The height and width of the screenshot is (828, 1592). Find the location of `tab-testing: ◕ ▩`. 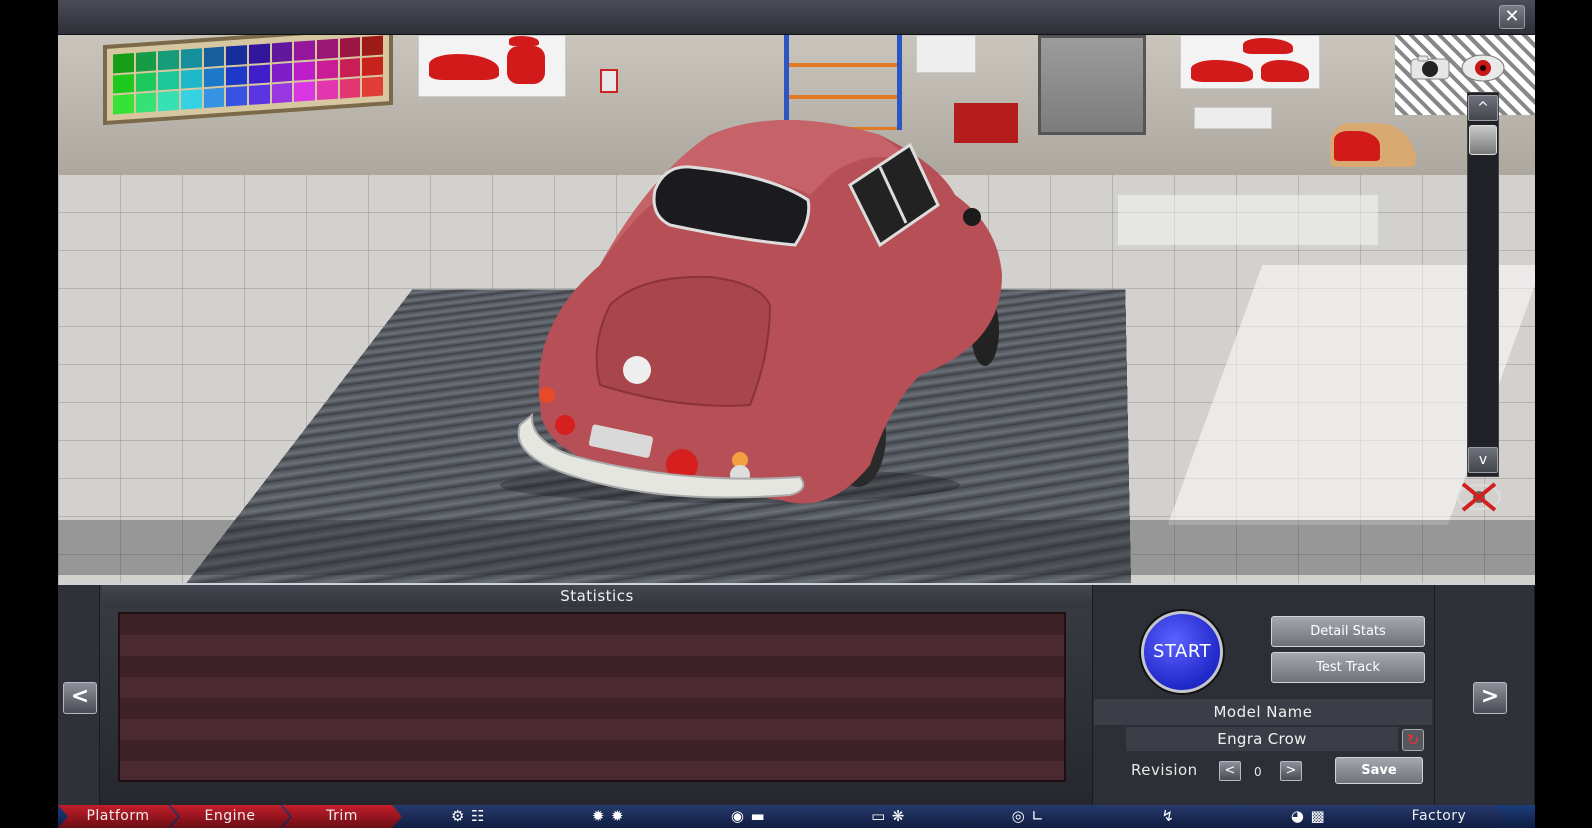

tab-testing: ◕ ▩ is located at coordinates (1308, 816).